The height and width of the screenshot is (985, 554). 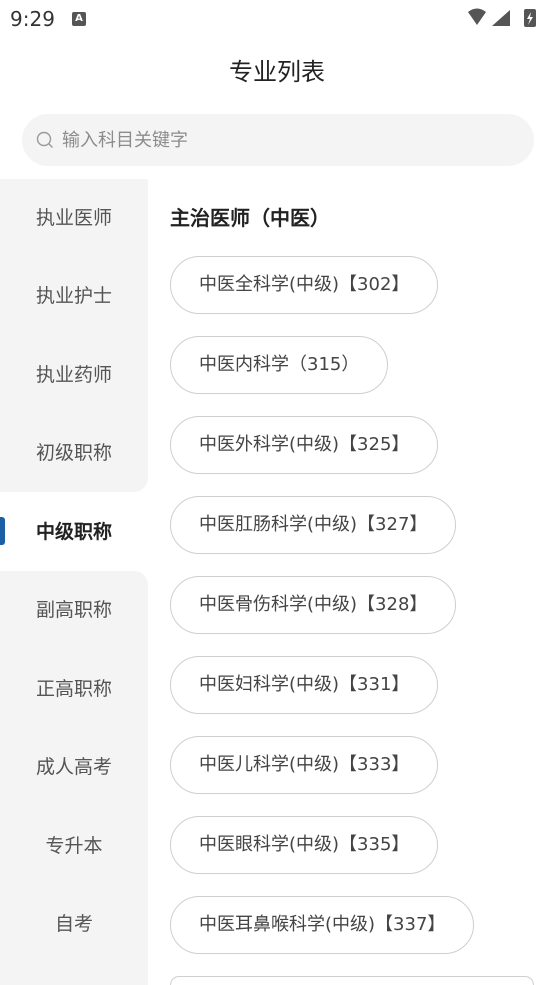 What do you see at coordinates (32, 19) in the screenshot?
I see `status-time: 9:29` at bounding box center [32, 19].